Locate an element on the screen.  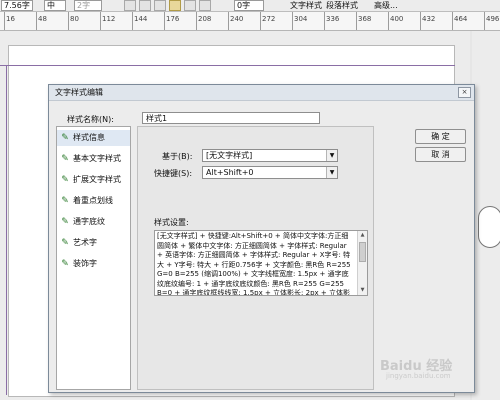
category-item-label: 扩展文字样式 is located at coordinates (97, 179).